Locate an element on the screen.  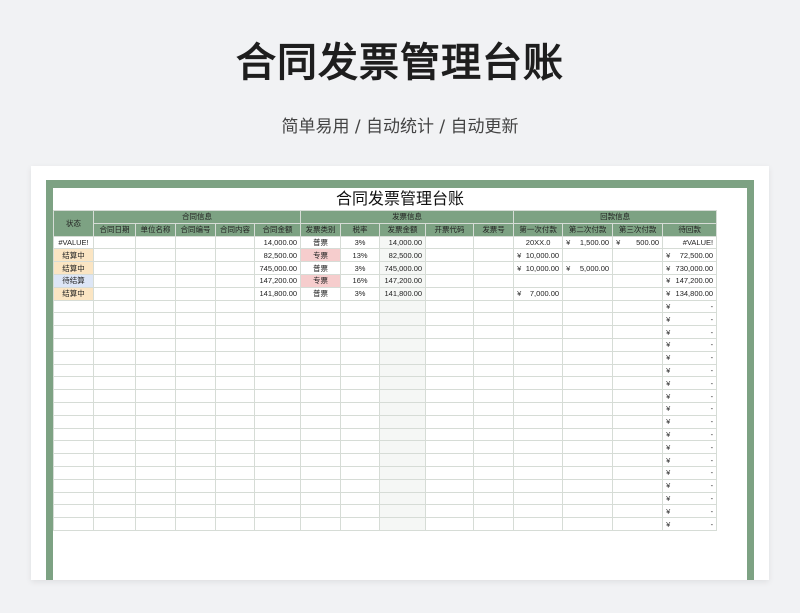
cell-invoice-type: 专票 is located at coordinates (321, 280).